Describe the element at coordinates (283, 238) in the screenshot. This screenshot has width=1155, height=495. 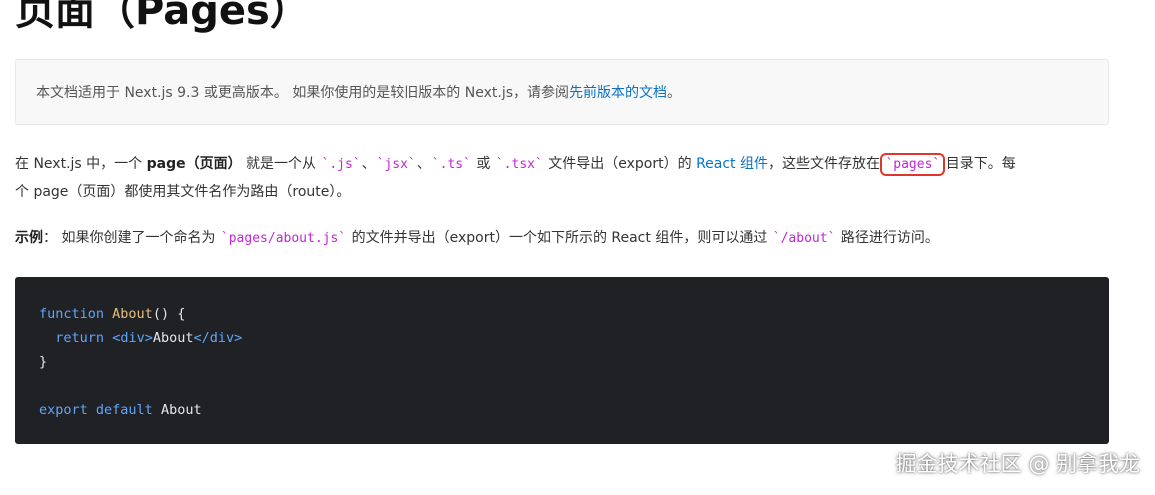
I see `about-file-path: `pages/about.js`` at that location.